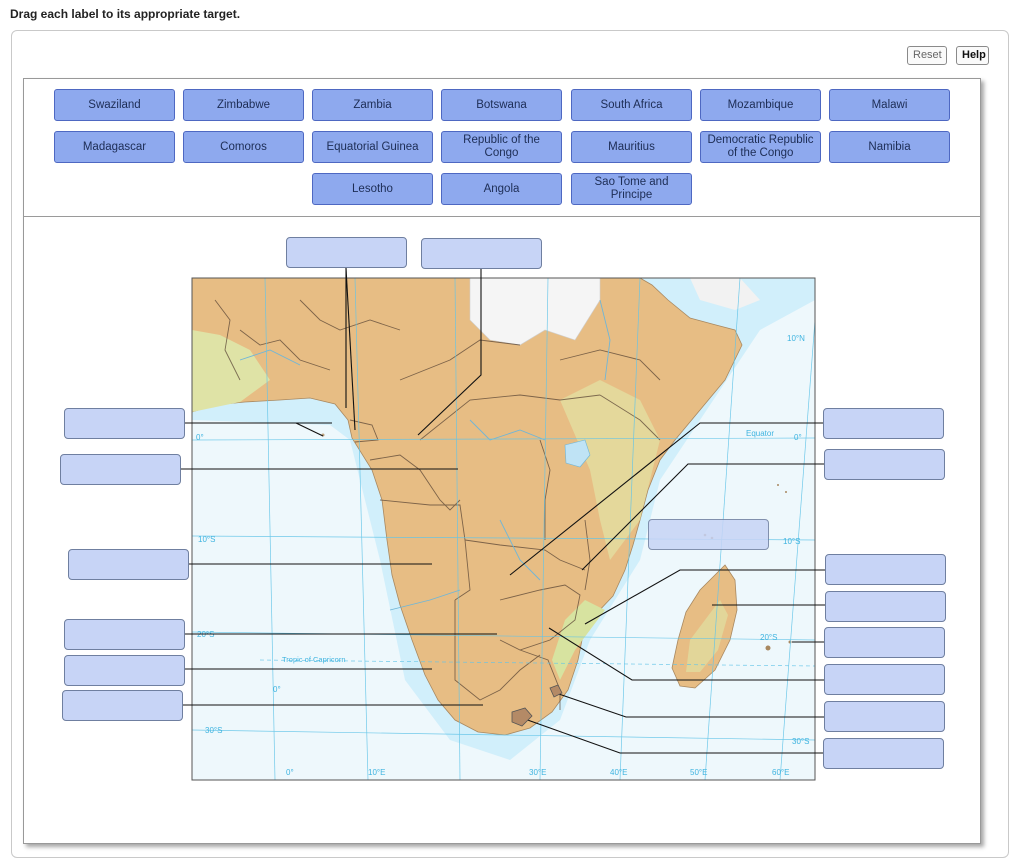 Image resolution: width=1024 pixels, height=864 pixels. What do you see at coordinates (698, 772) in the screenshot?
I see `lon-50e-label: 50°E` at bounding box center [698, 772].